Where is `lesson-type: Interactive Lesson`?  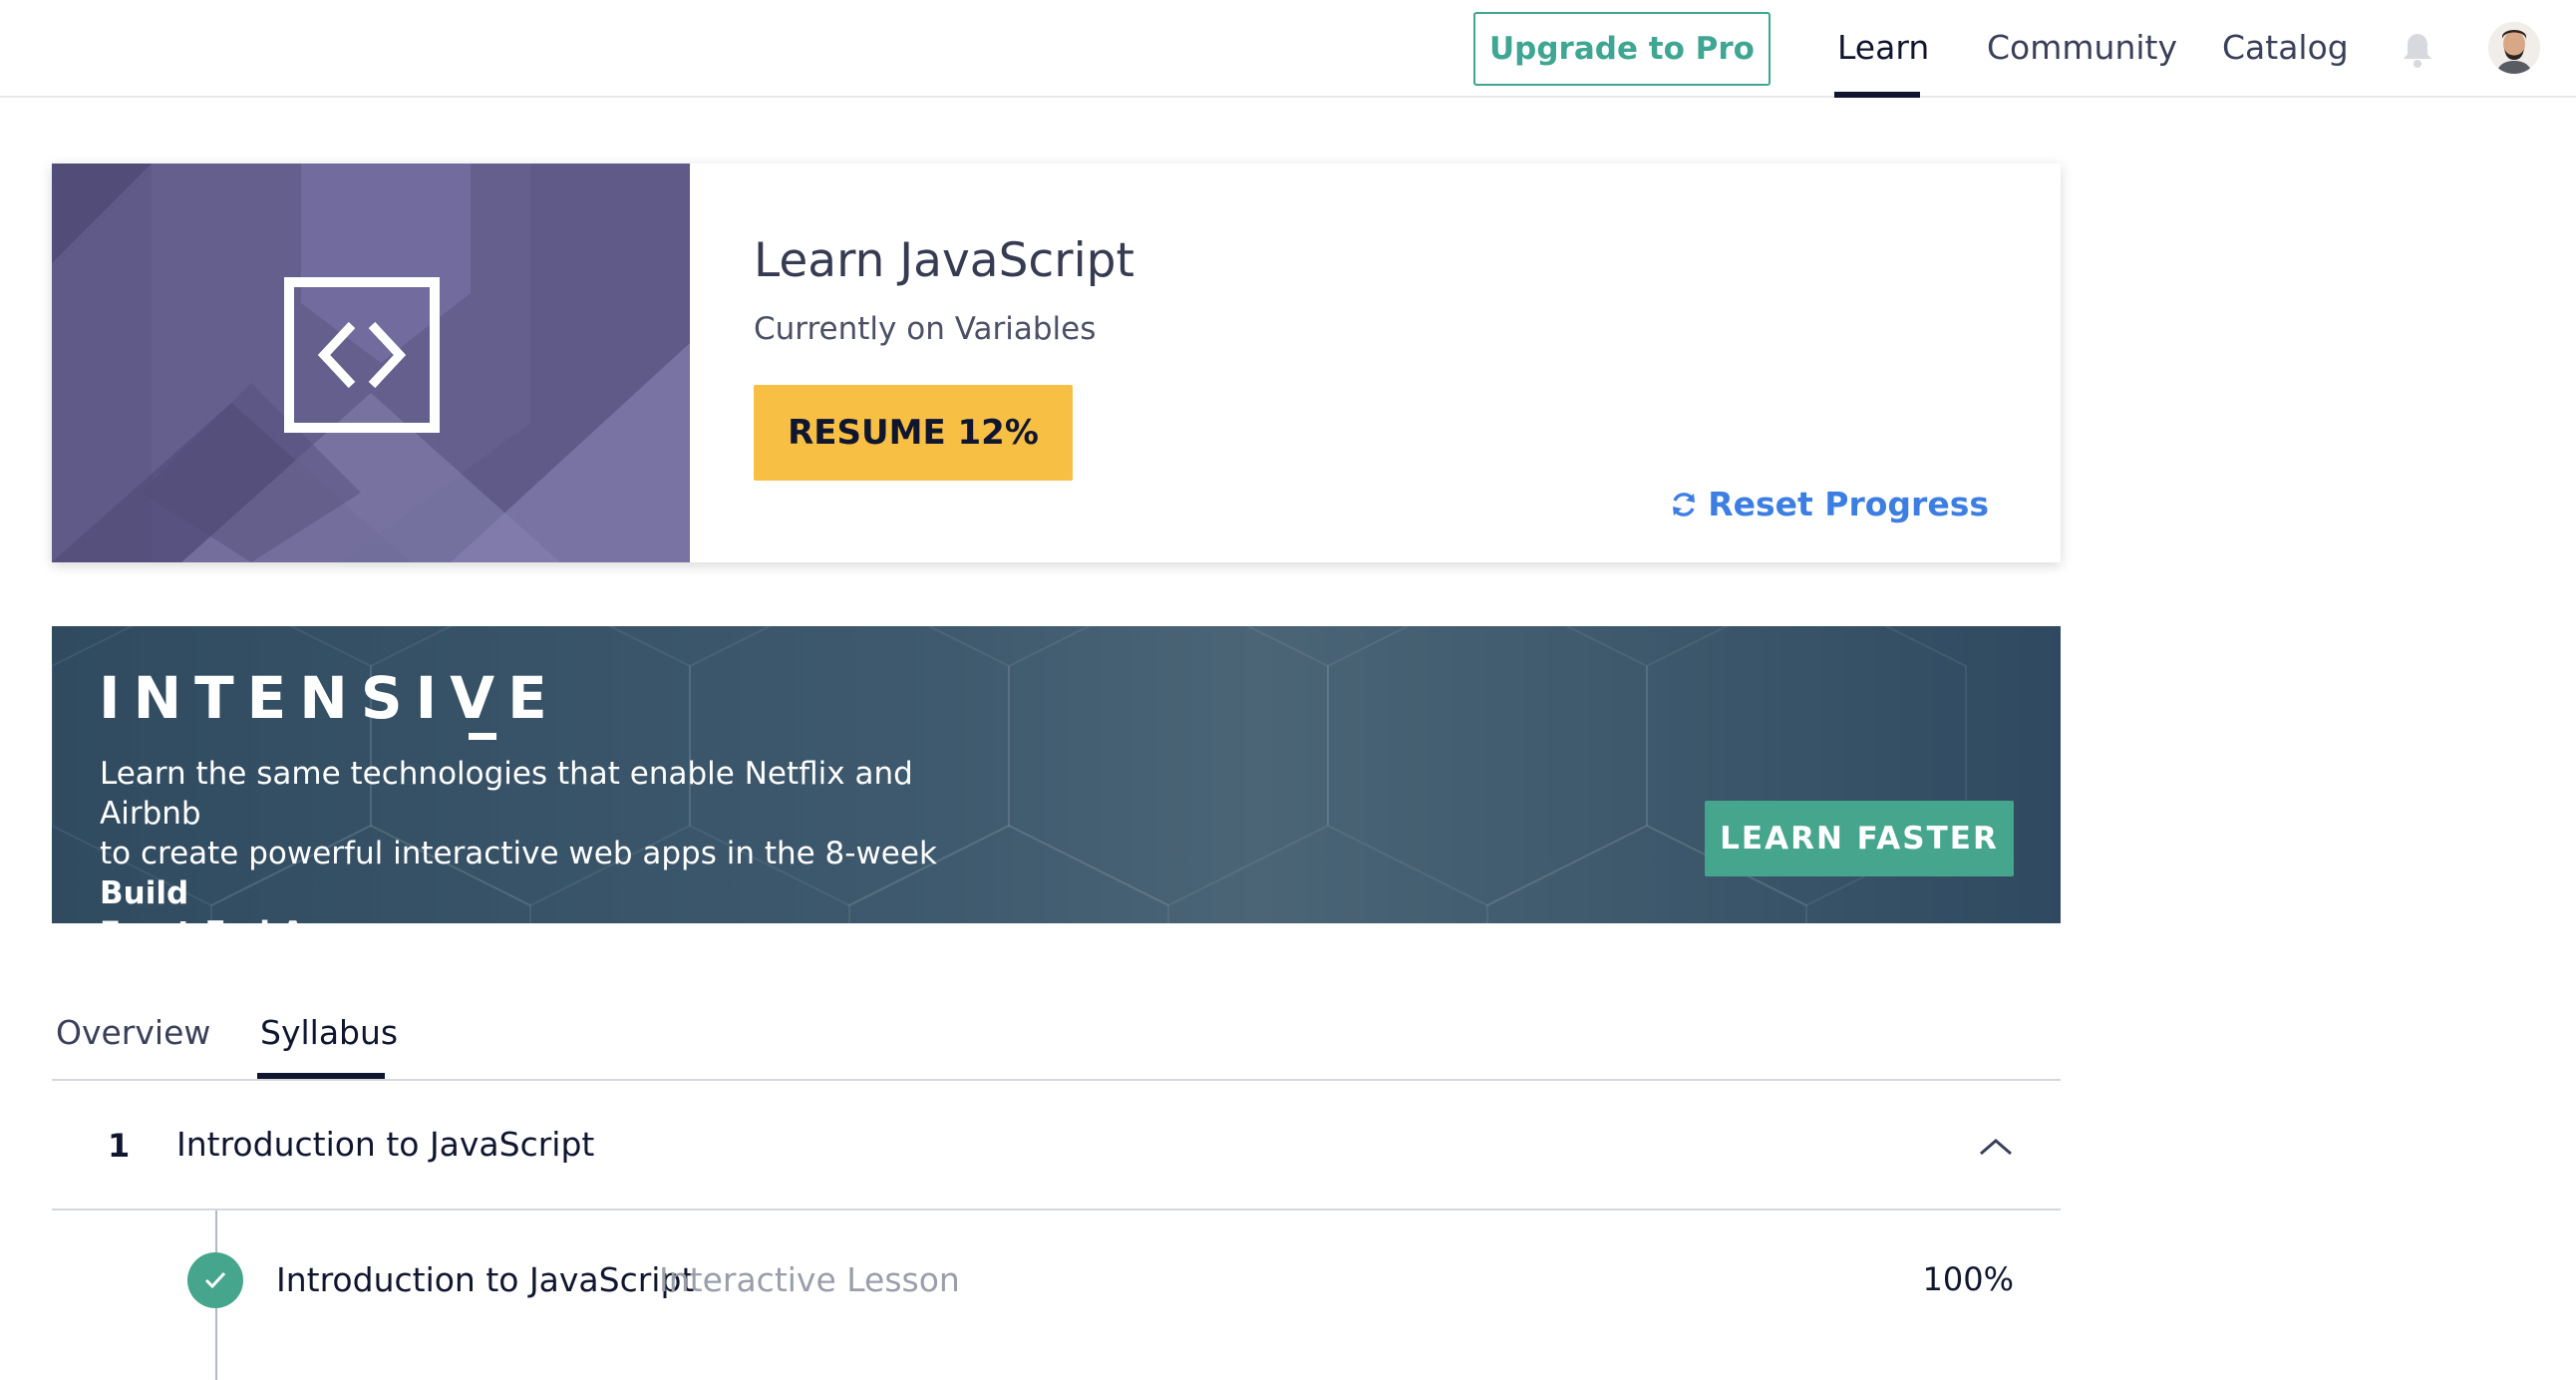
lesson-type: Interactive Lesson is located at coordinates (809, 1279).